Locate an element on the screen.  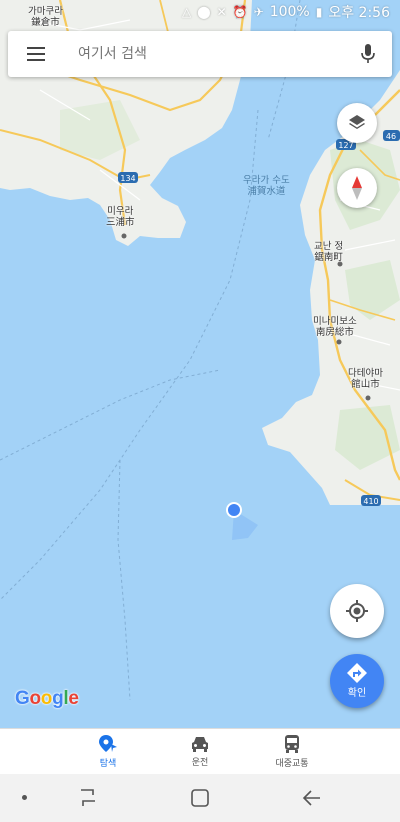
compass-icon is located at coordinates (357, 188).